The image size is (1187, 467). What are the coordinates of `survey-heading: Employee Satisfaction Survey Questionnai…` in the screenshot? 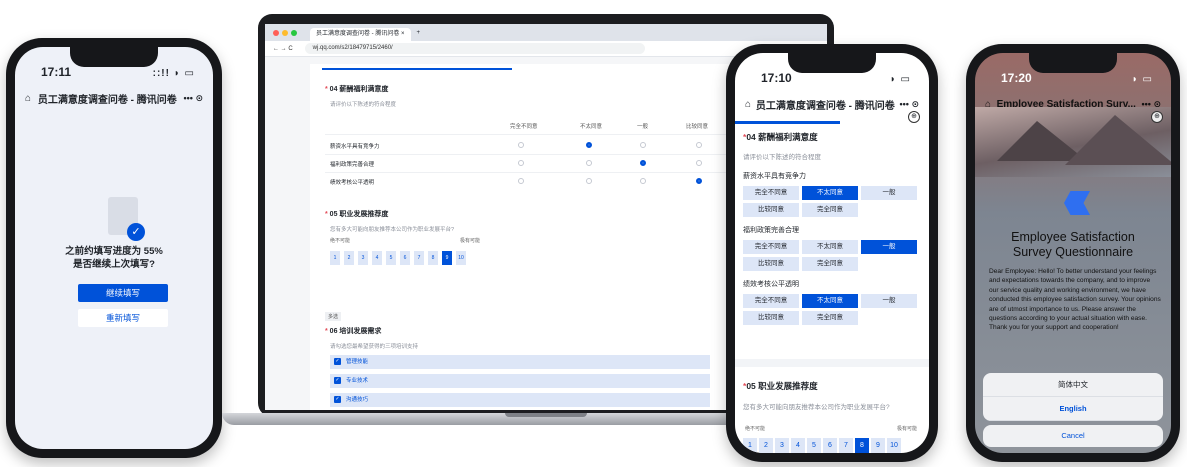 It's located at (1073, 245).